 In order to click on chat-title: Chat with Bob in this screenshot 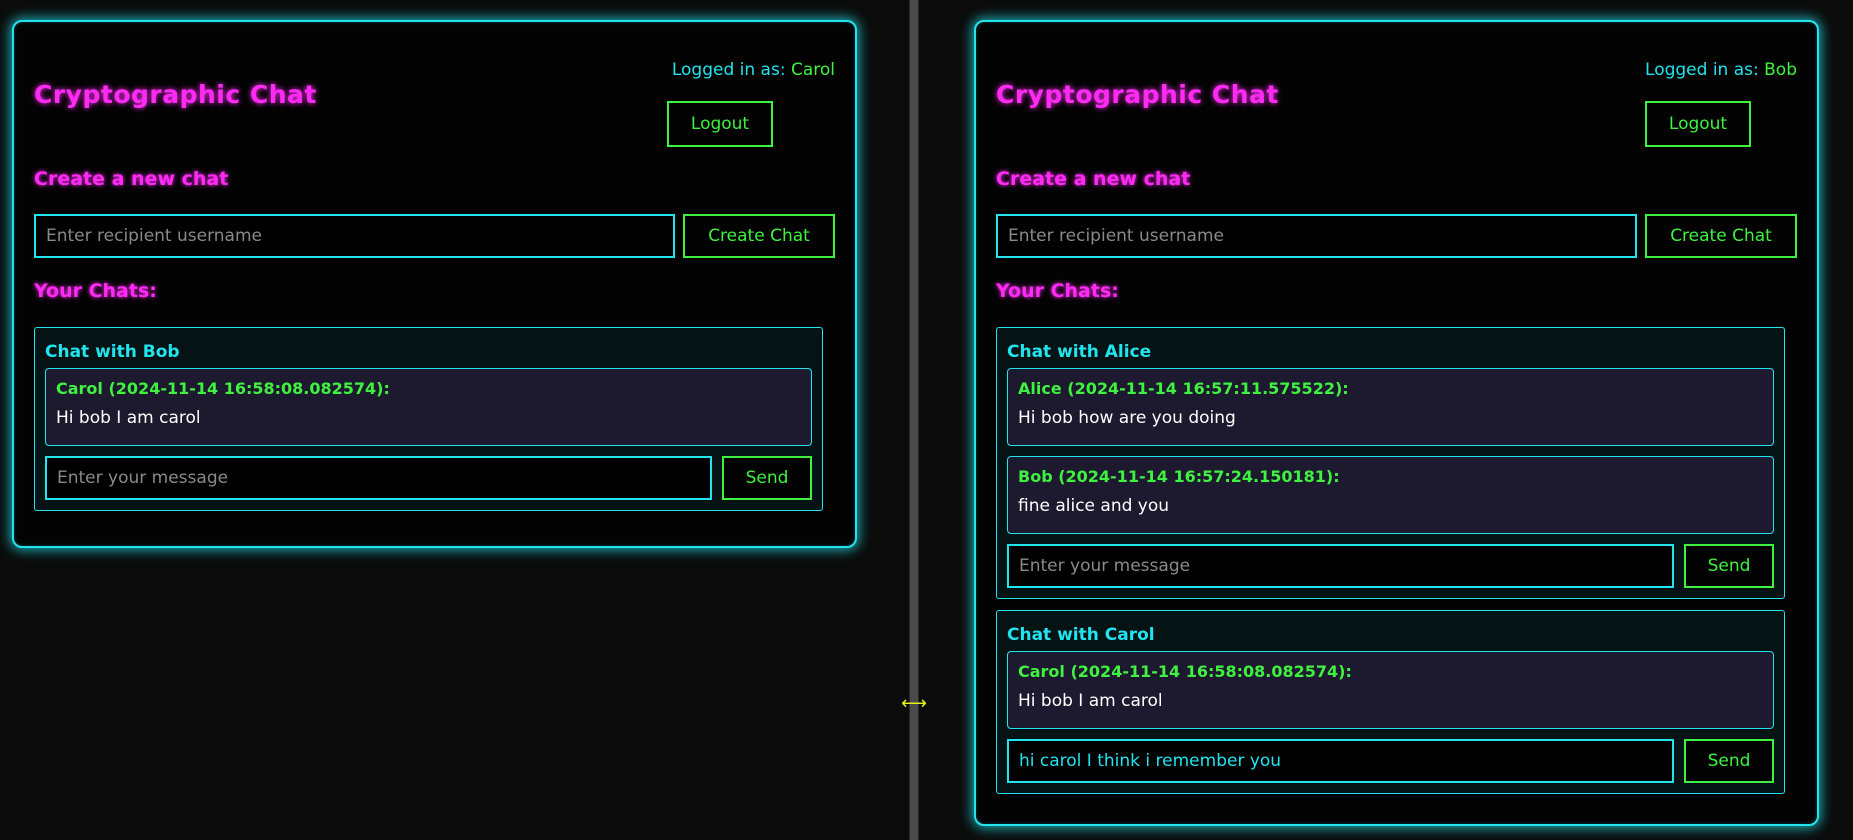, I will do `click(112, 352)`.